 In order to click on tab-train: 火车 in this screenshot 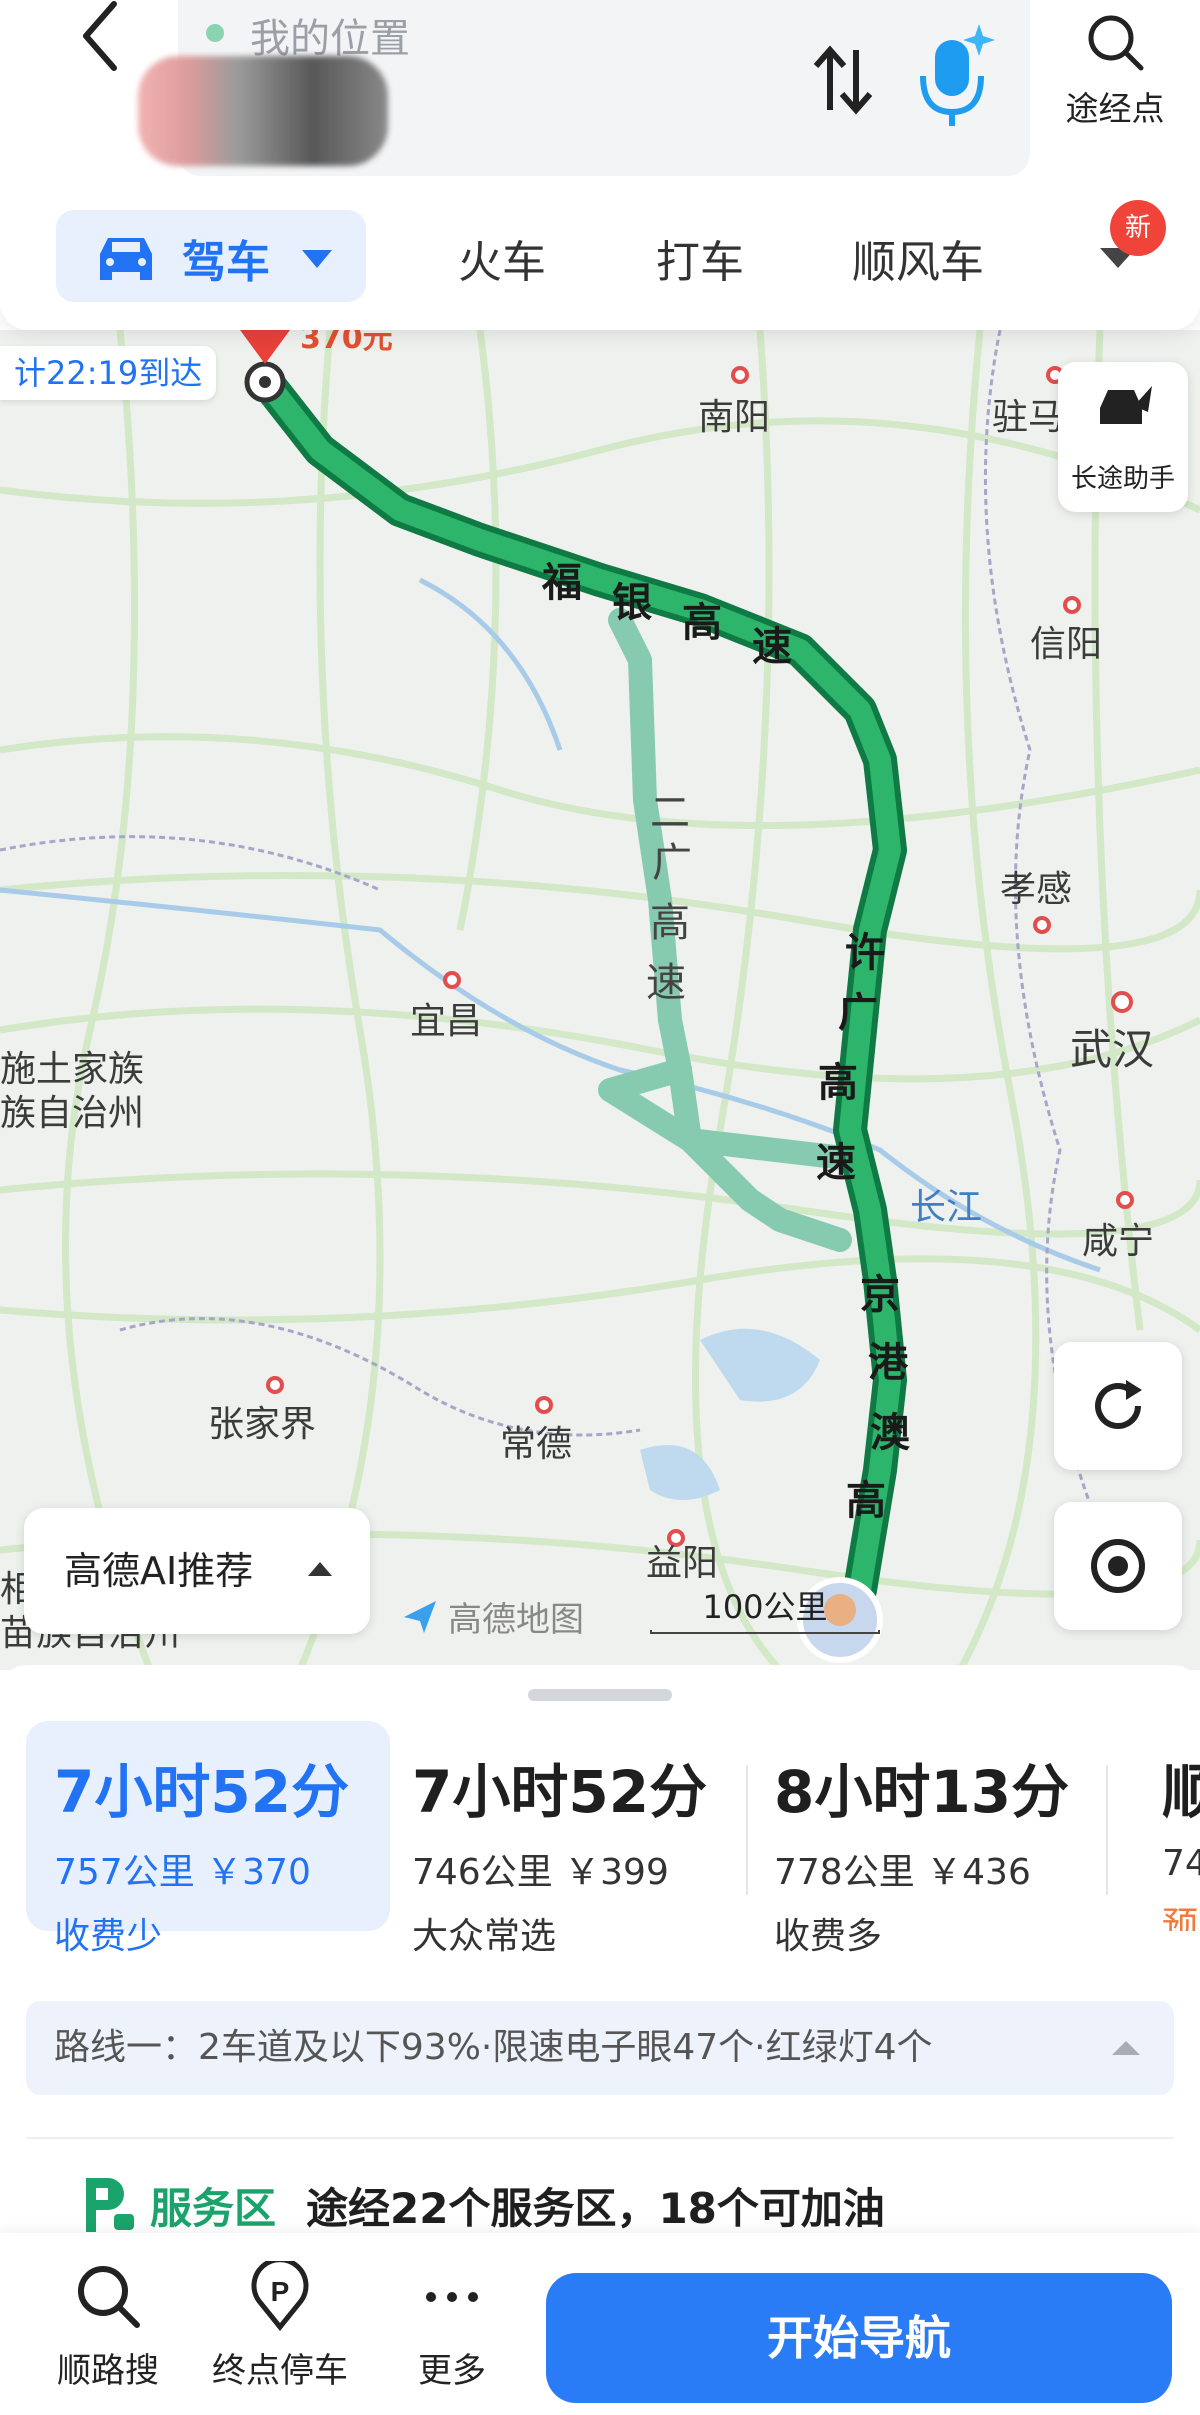, I will do `click(502, 258)`.